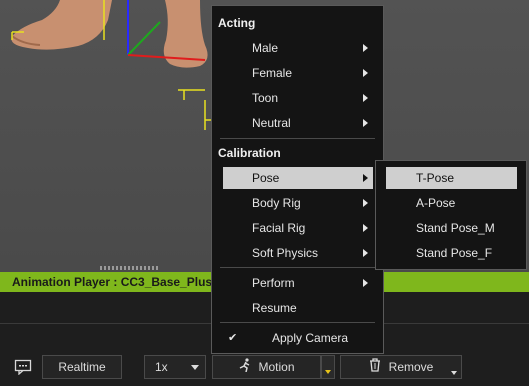  I want to click on realtime-button: Realtime, so click(82, 367).